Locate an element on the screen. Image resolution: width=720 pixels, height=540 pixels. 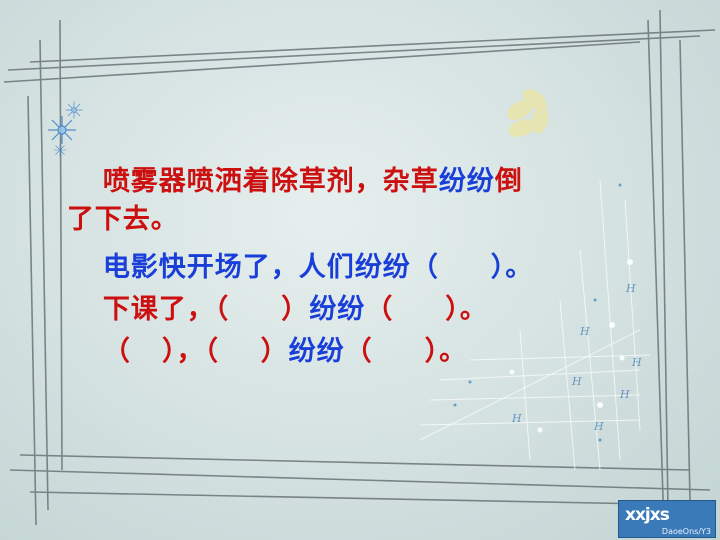
site-logo: xxjxs DaoeOns/Y3 is located at coordinates (667, 519).